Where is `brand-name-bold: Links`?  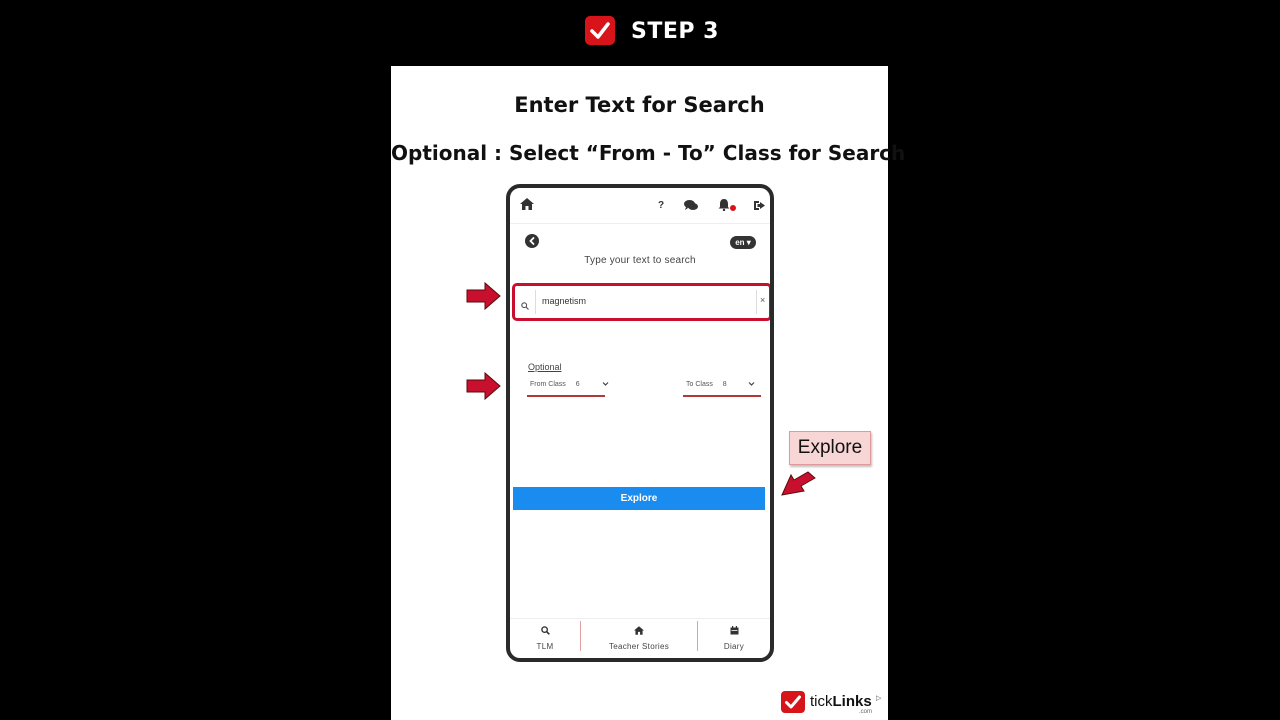 brand-name-bold: Links is located at coordinates (852, 701).